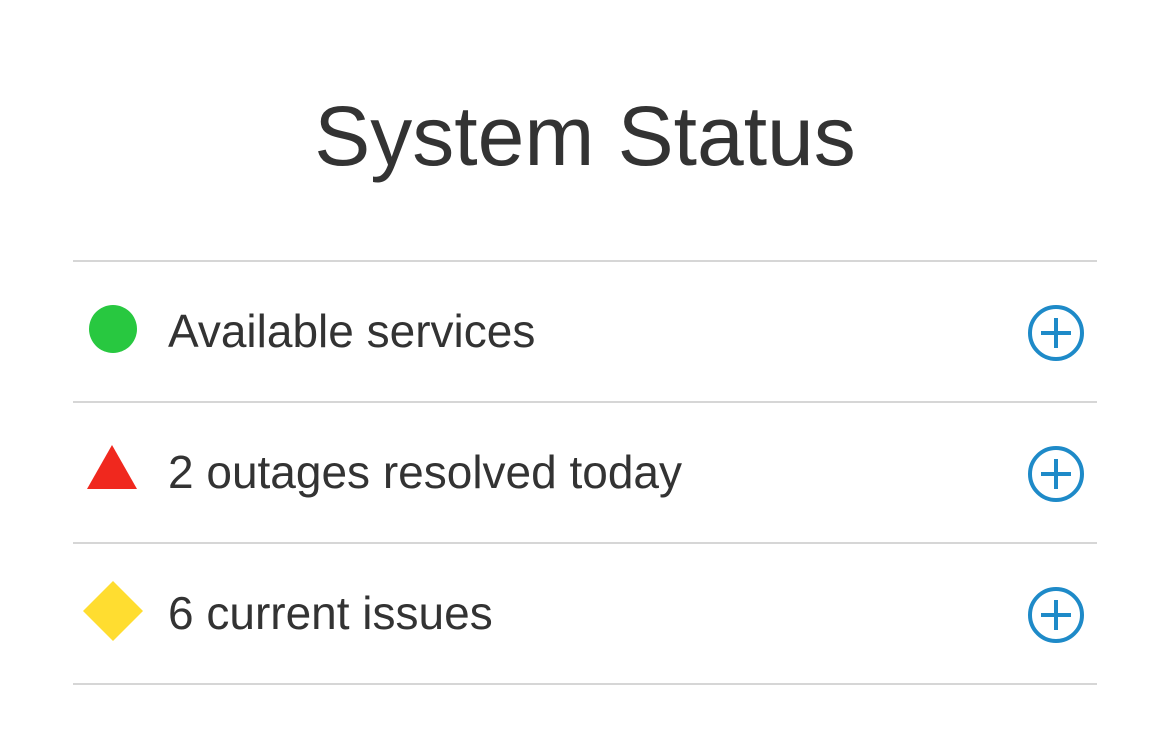 The width and height of the screenshot is (1170, 737). Describe the element at coordinates (585, 136) in the screenshot. I see `page-title: System Status` at that location.